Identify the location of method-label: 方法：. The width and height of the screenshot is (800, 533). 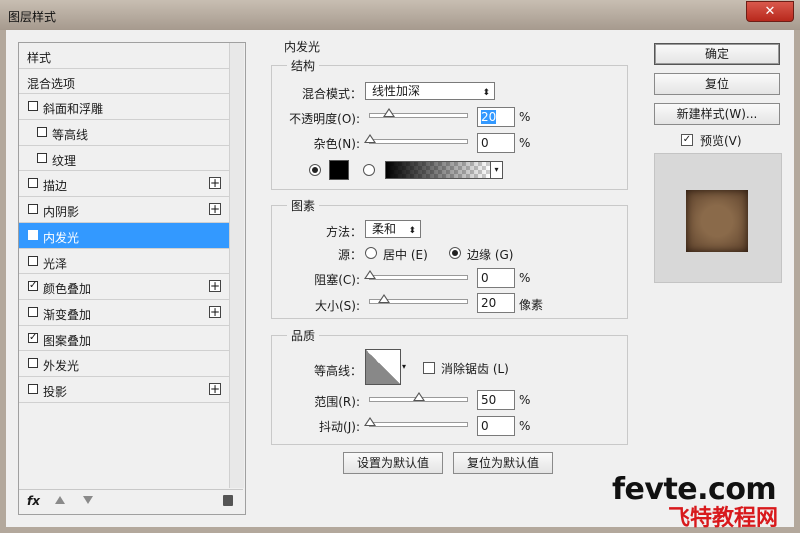
(343, 232).